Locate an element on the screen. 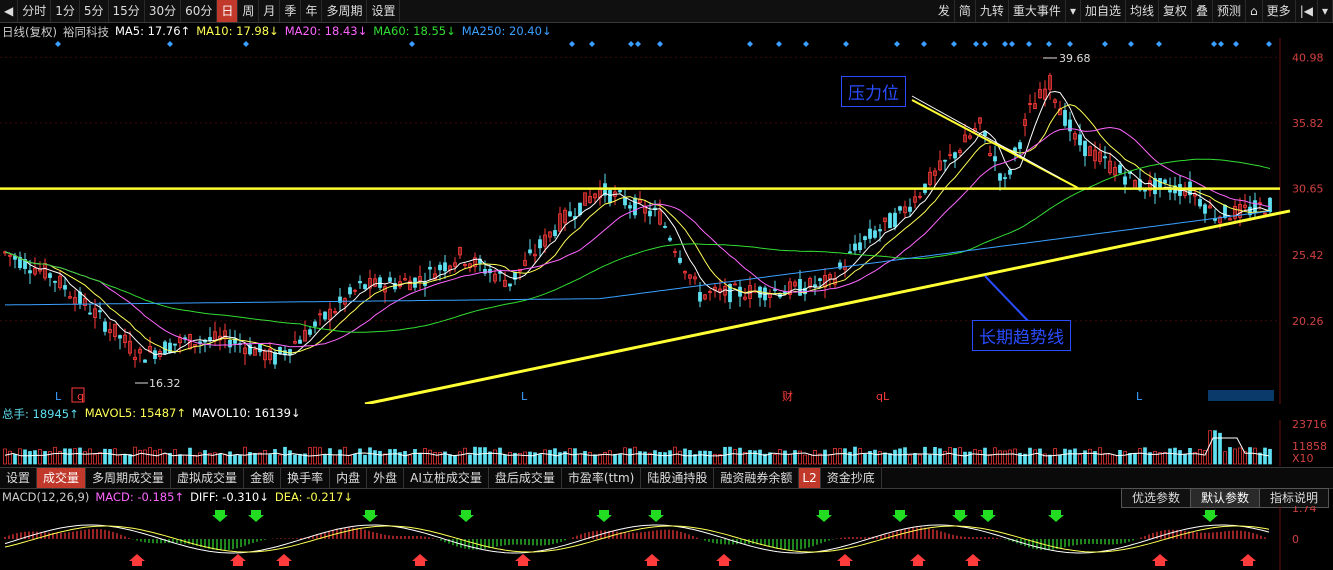 The height and width of the screenshot is (570, 1333). dropdown-icon: ▾ is located at coordinates (1073, 11).